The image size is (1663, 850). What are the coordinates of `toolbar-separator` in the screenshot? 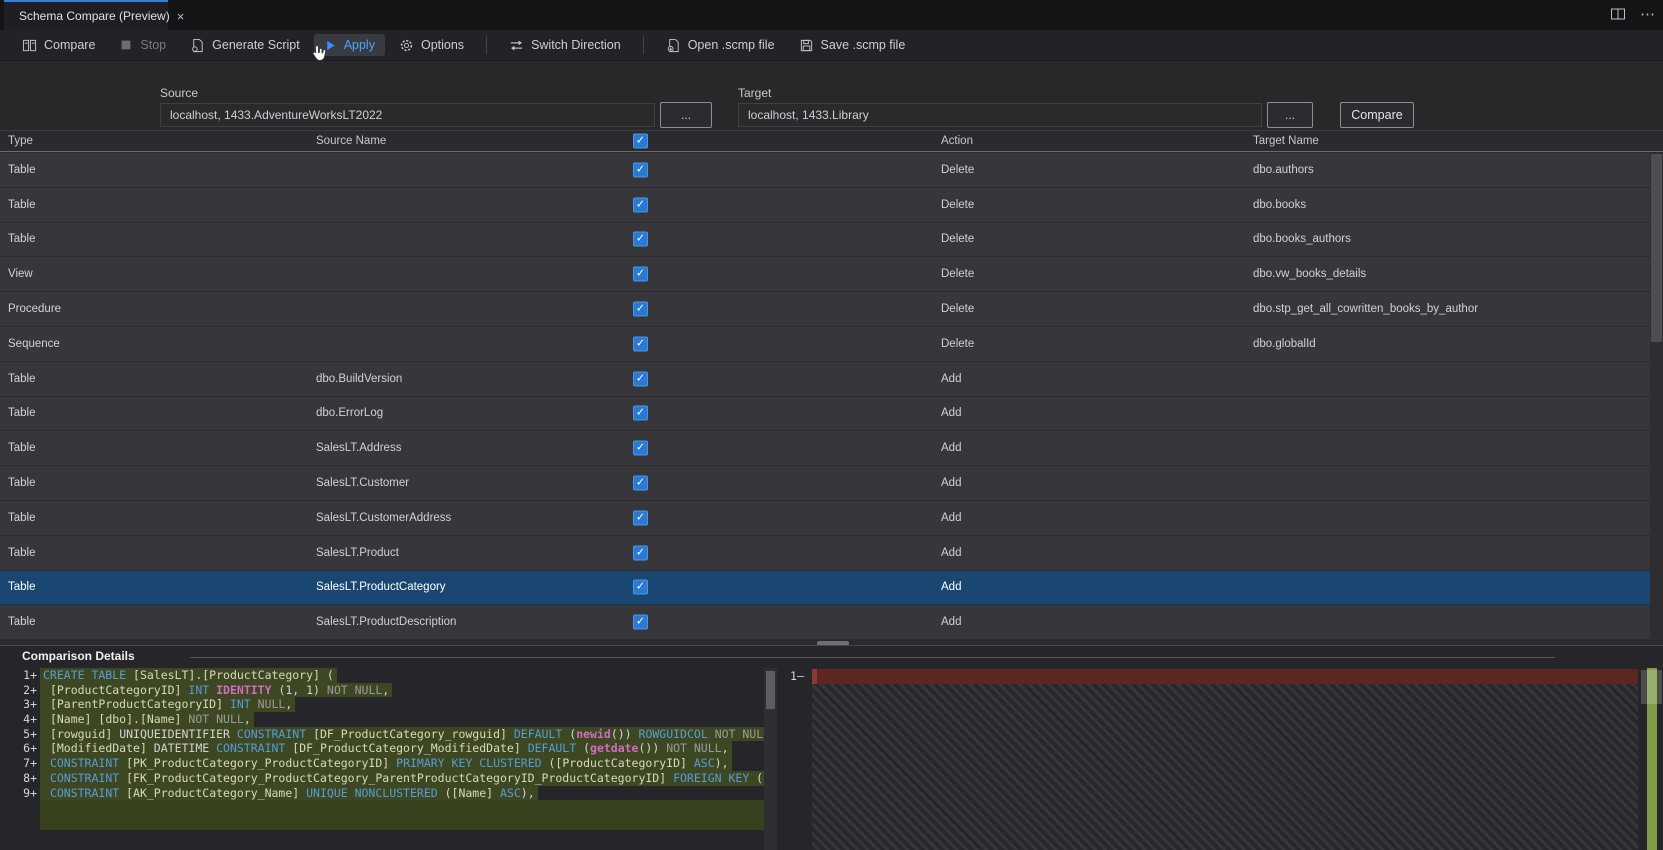 It's located at (487, 45).